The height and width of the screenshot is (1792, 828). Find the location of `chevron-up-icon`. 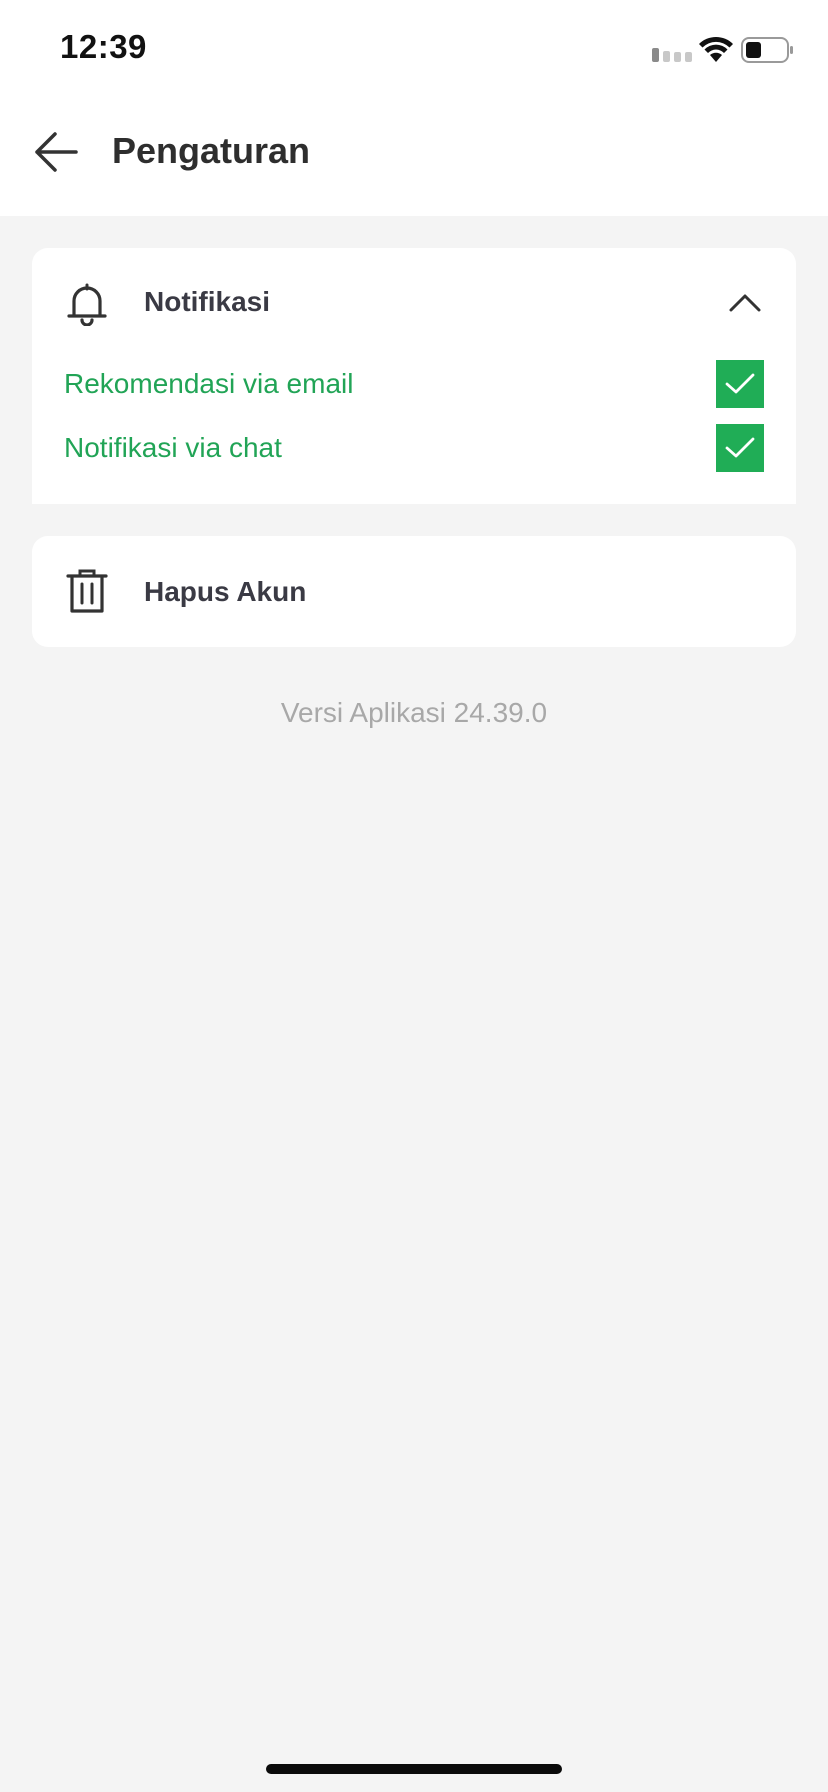

chevron-up-icon is located at coordinates (745, 303).